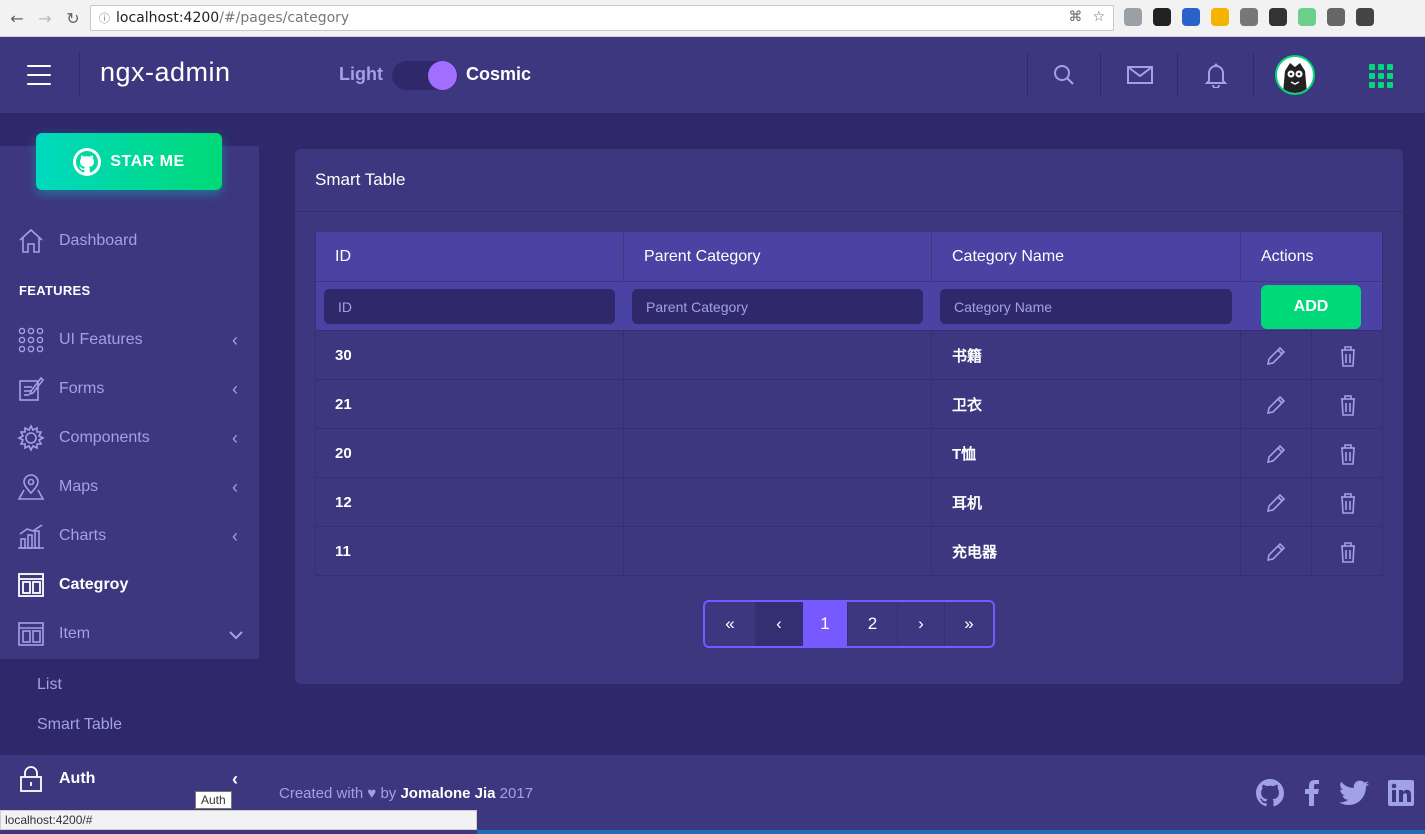 The width and height of the screenshot is (1425, 834). I want to click on extensions, so click(1249, 17).